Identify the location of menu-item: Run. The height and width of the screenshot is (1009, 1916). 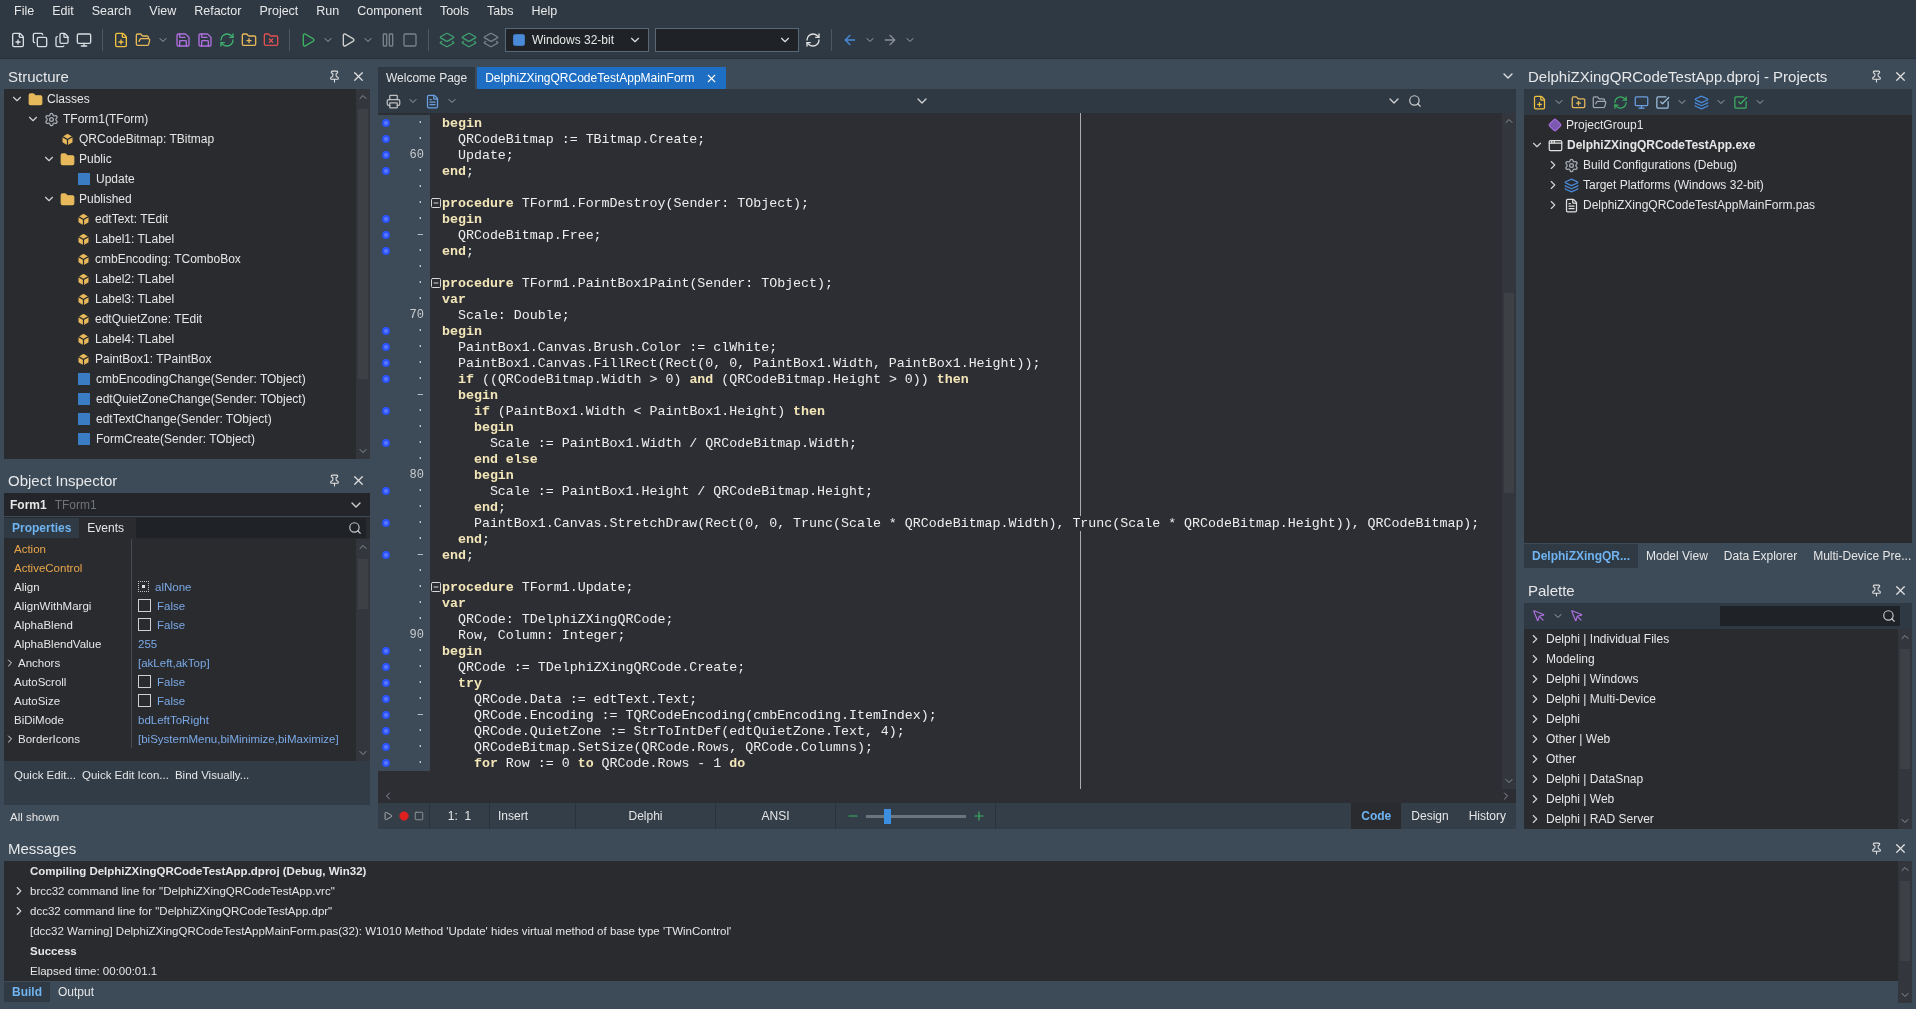
(328, 11).